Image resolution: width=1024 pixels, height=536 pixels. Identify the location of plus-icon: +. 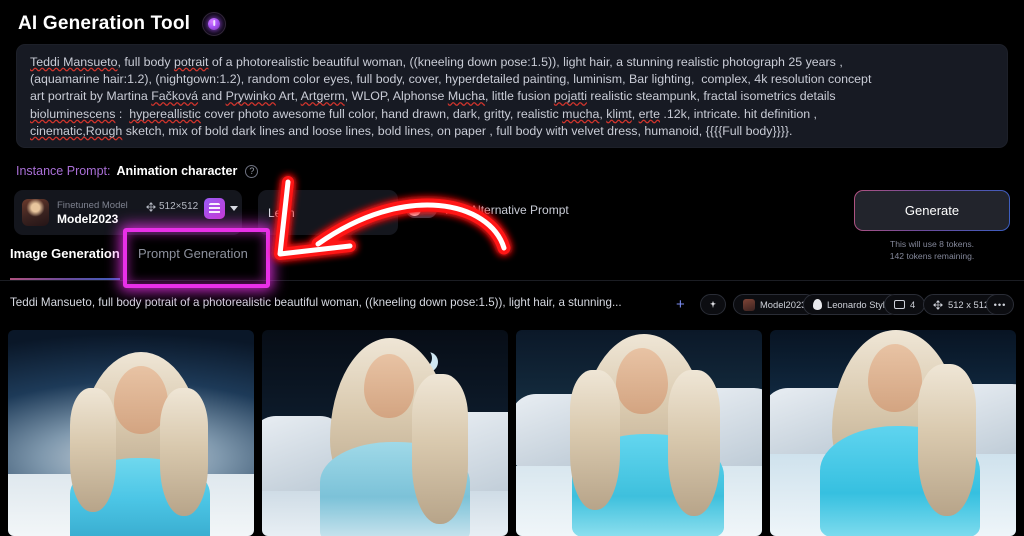
(680, 304).